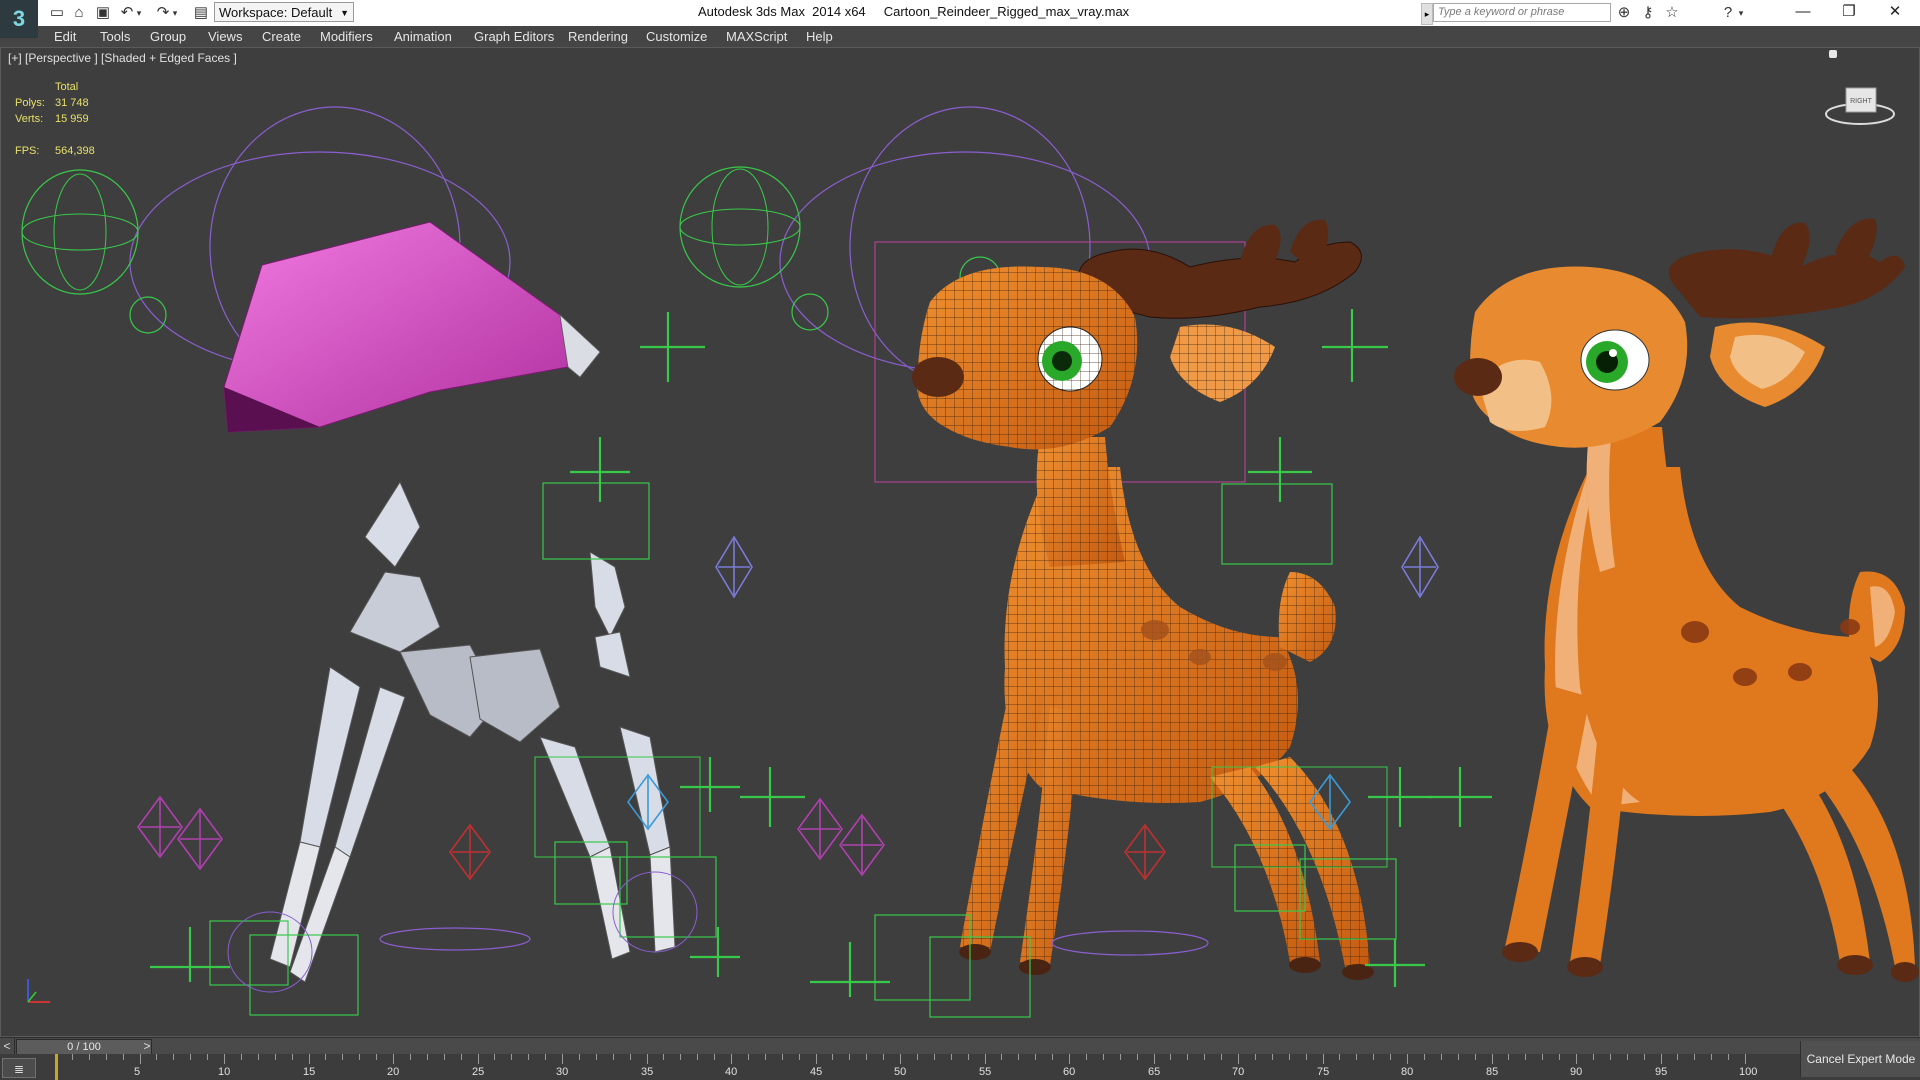  I want to click on cancel-expert-mode-button: Cancel Expert Mode, so click(1860, 1059).